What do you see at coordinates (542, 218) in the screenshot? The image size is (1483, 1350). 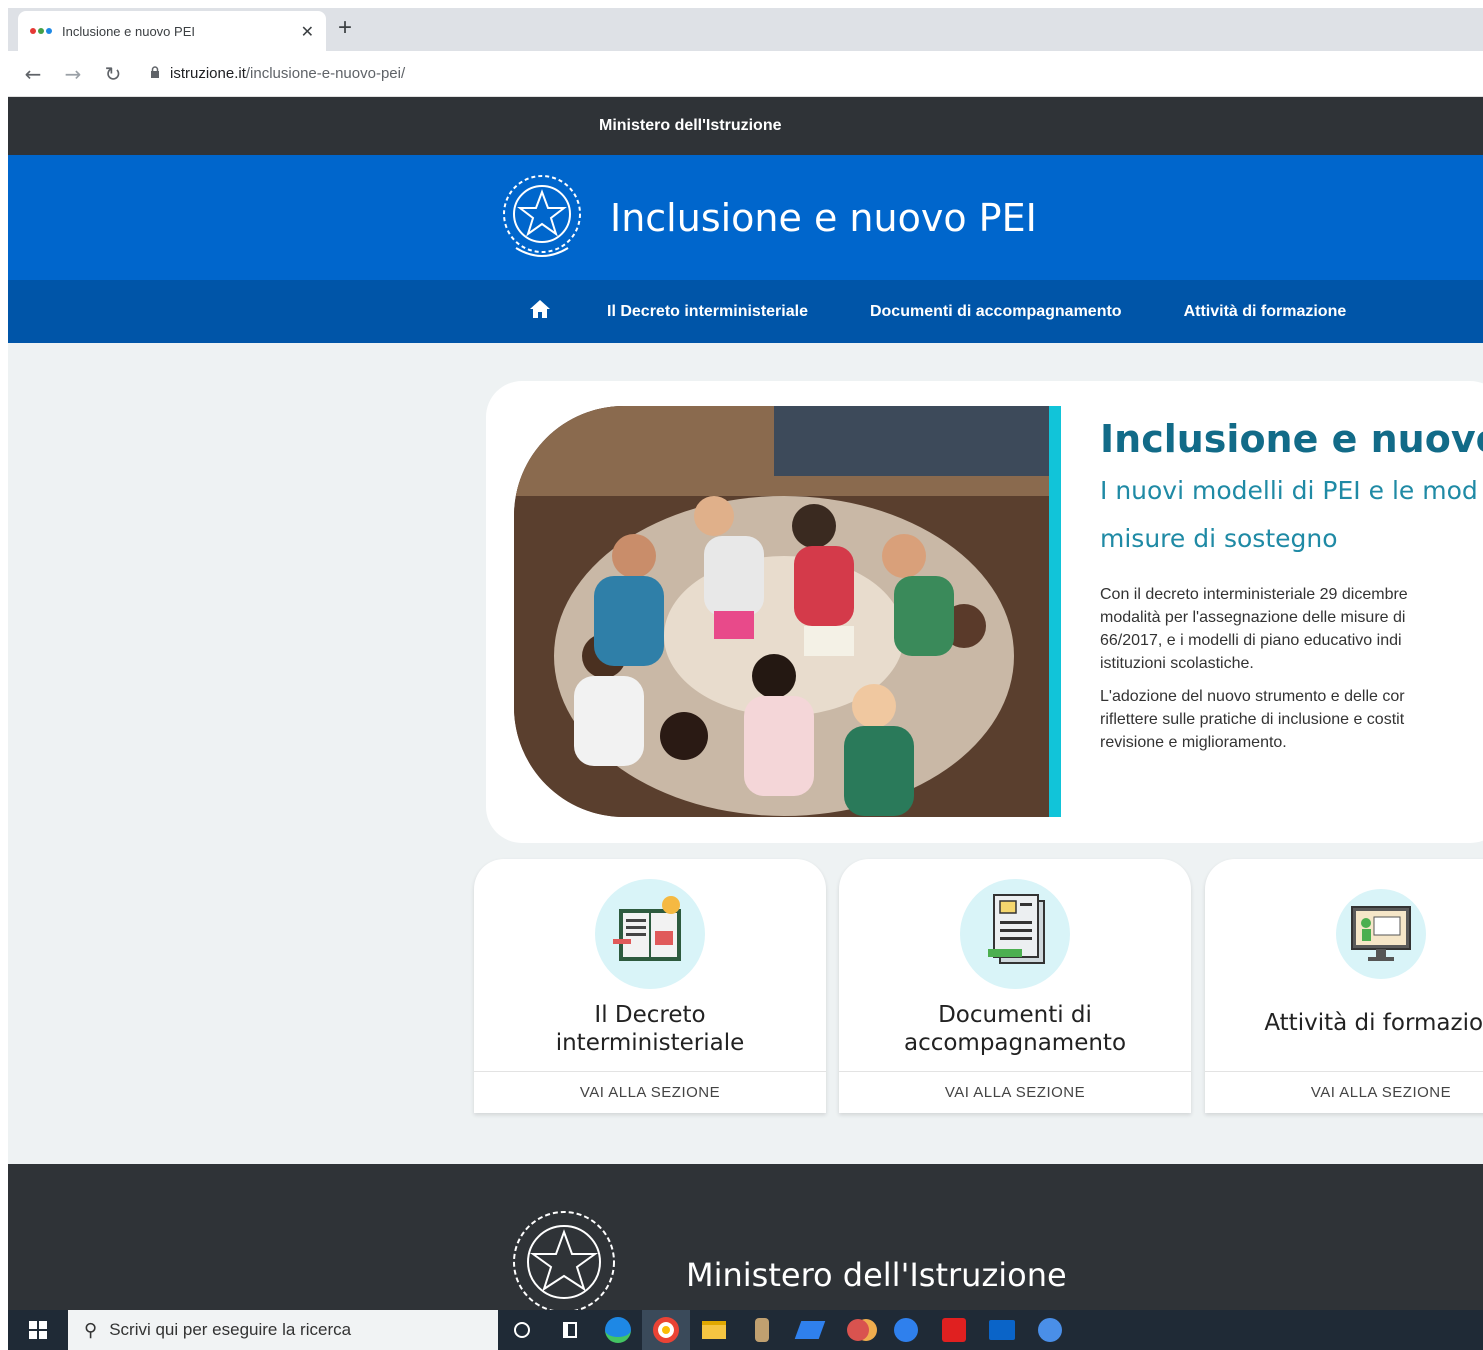 I see `republic-emblem-icon` at bounding box center [542, 218].